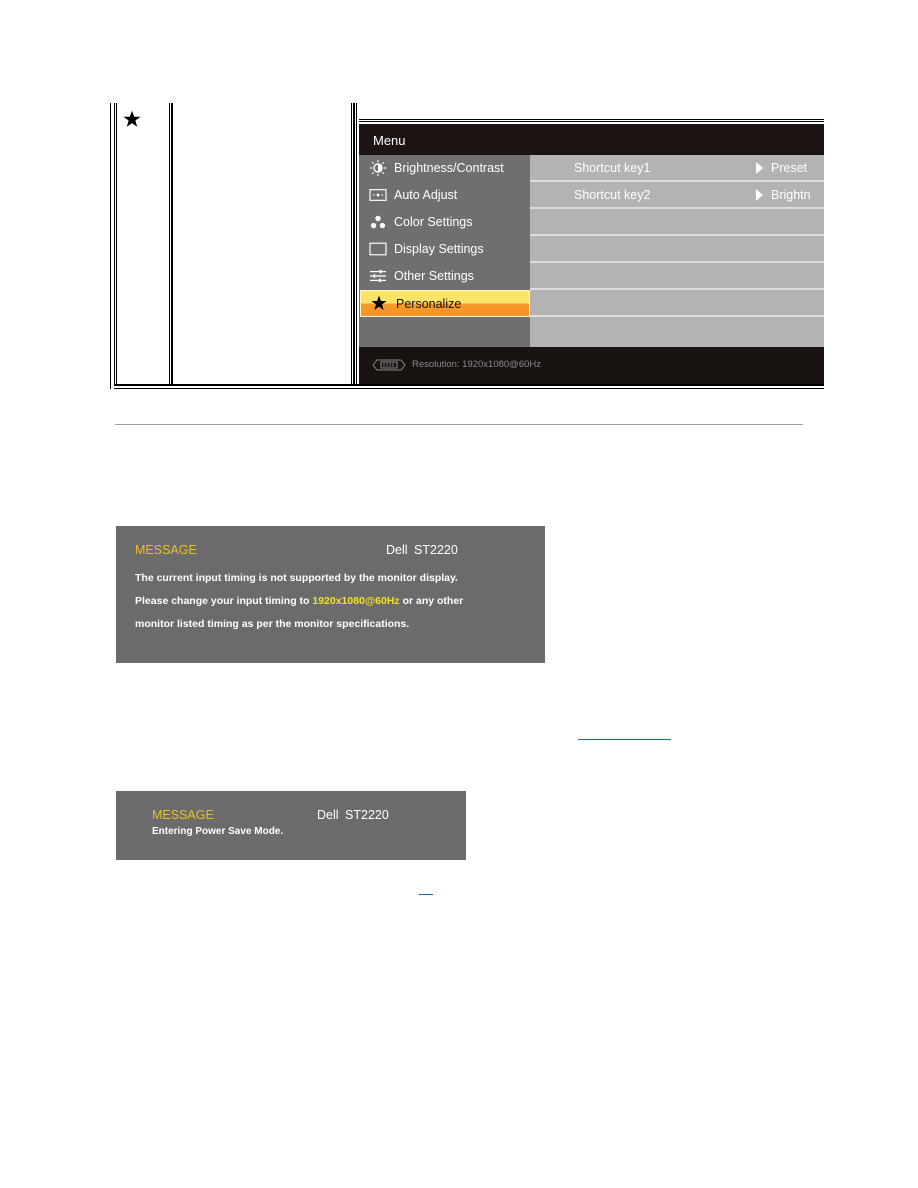 This screenshot has height=1188, width=918. What do you see at coordinates (459, 424) in the screenshot?
I see `section-divider` at bounding box center [459, 424].